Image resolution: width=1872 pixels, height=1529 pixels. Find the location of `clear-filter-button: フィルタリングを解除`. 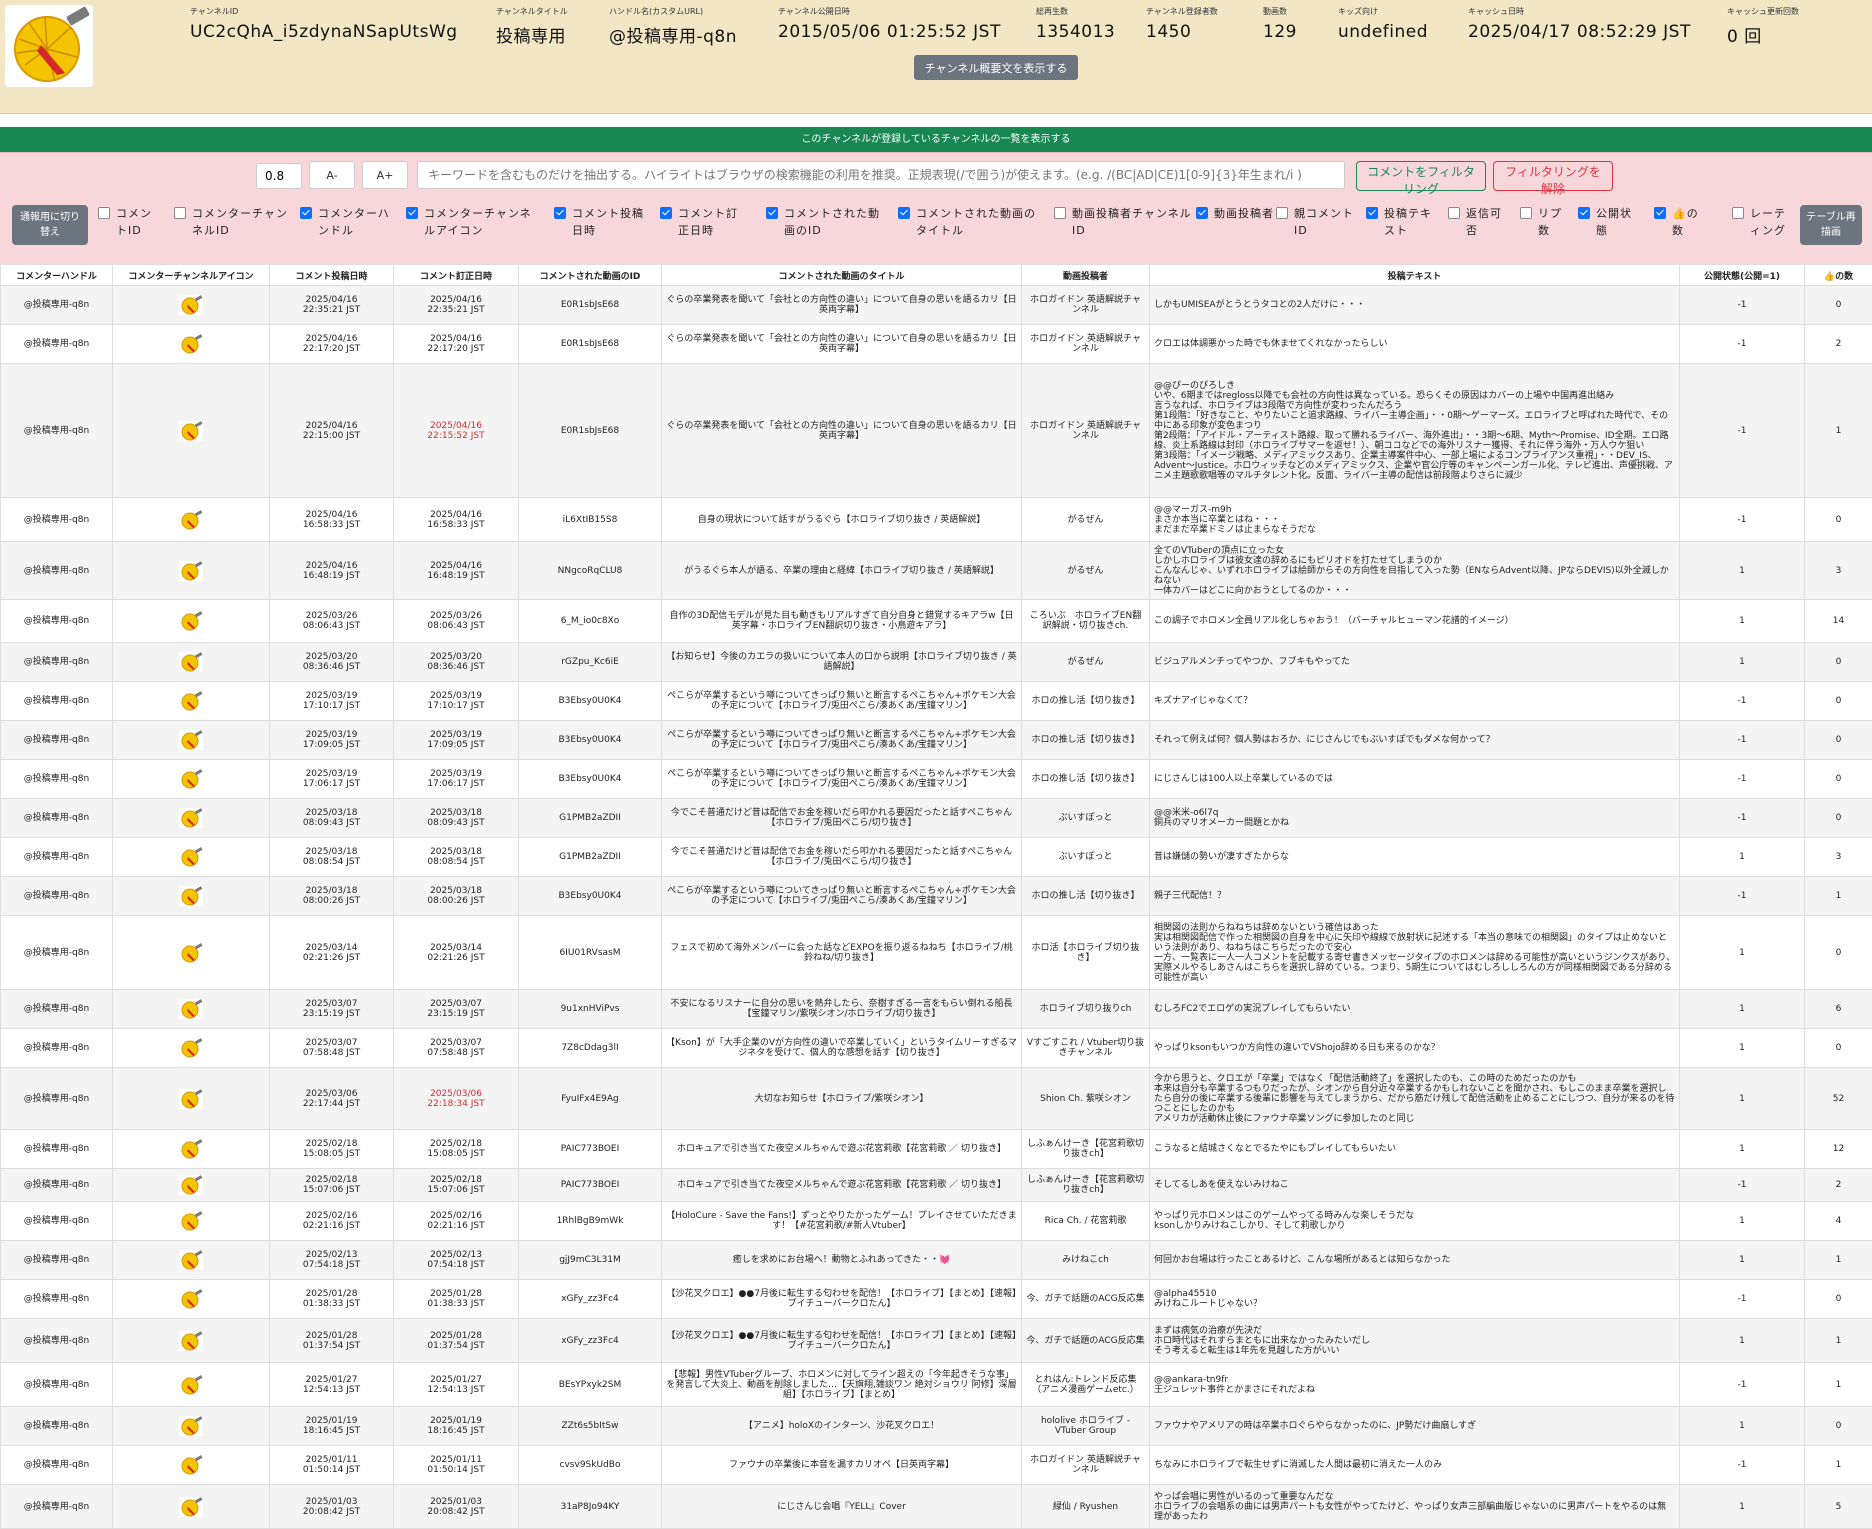

clear-filter-button: フィルタリングを解除 is located at coordinates (1553, 176).